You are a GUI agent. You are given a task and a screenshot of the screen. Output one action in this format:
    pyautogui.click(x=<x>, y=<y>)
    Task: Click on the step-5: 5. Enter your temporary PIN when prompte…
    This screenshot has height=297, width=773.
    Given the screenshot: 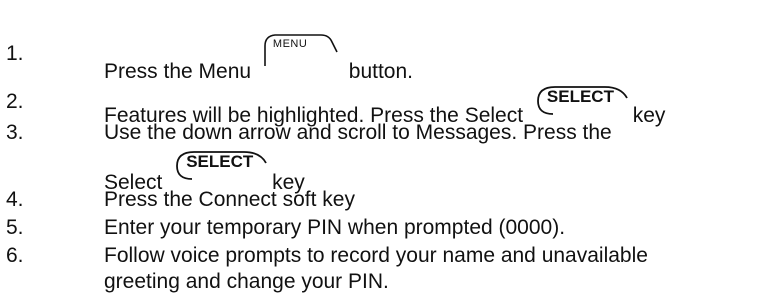 What is the action you would take?
    pyautogui.click(x=386, y=226)
    